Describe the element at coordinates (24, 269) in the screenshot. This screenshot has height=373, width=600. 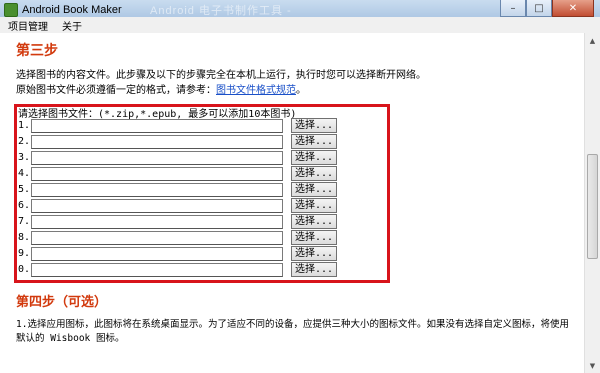
I see `file-row-number: 0.` at that location.